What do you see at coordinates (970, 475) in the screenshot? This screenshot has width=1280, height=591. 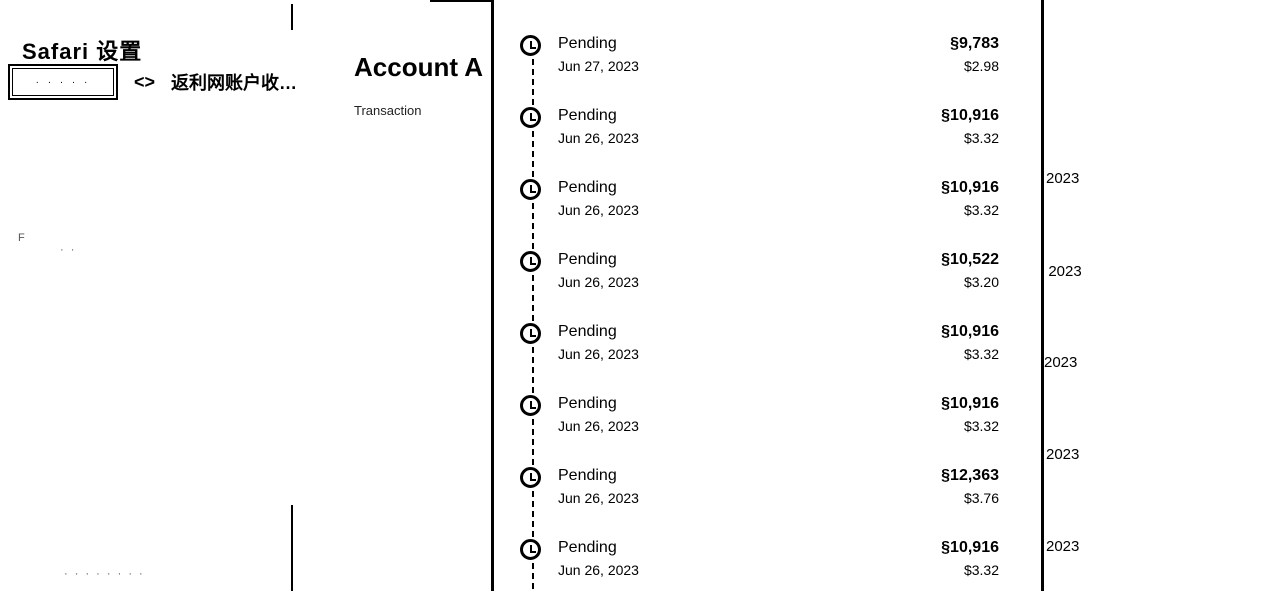 I see `transaction-amount: §12,363` at bounding box center [970, 475].